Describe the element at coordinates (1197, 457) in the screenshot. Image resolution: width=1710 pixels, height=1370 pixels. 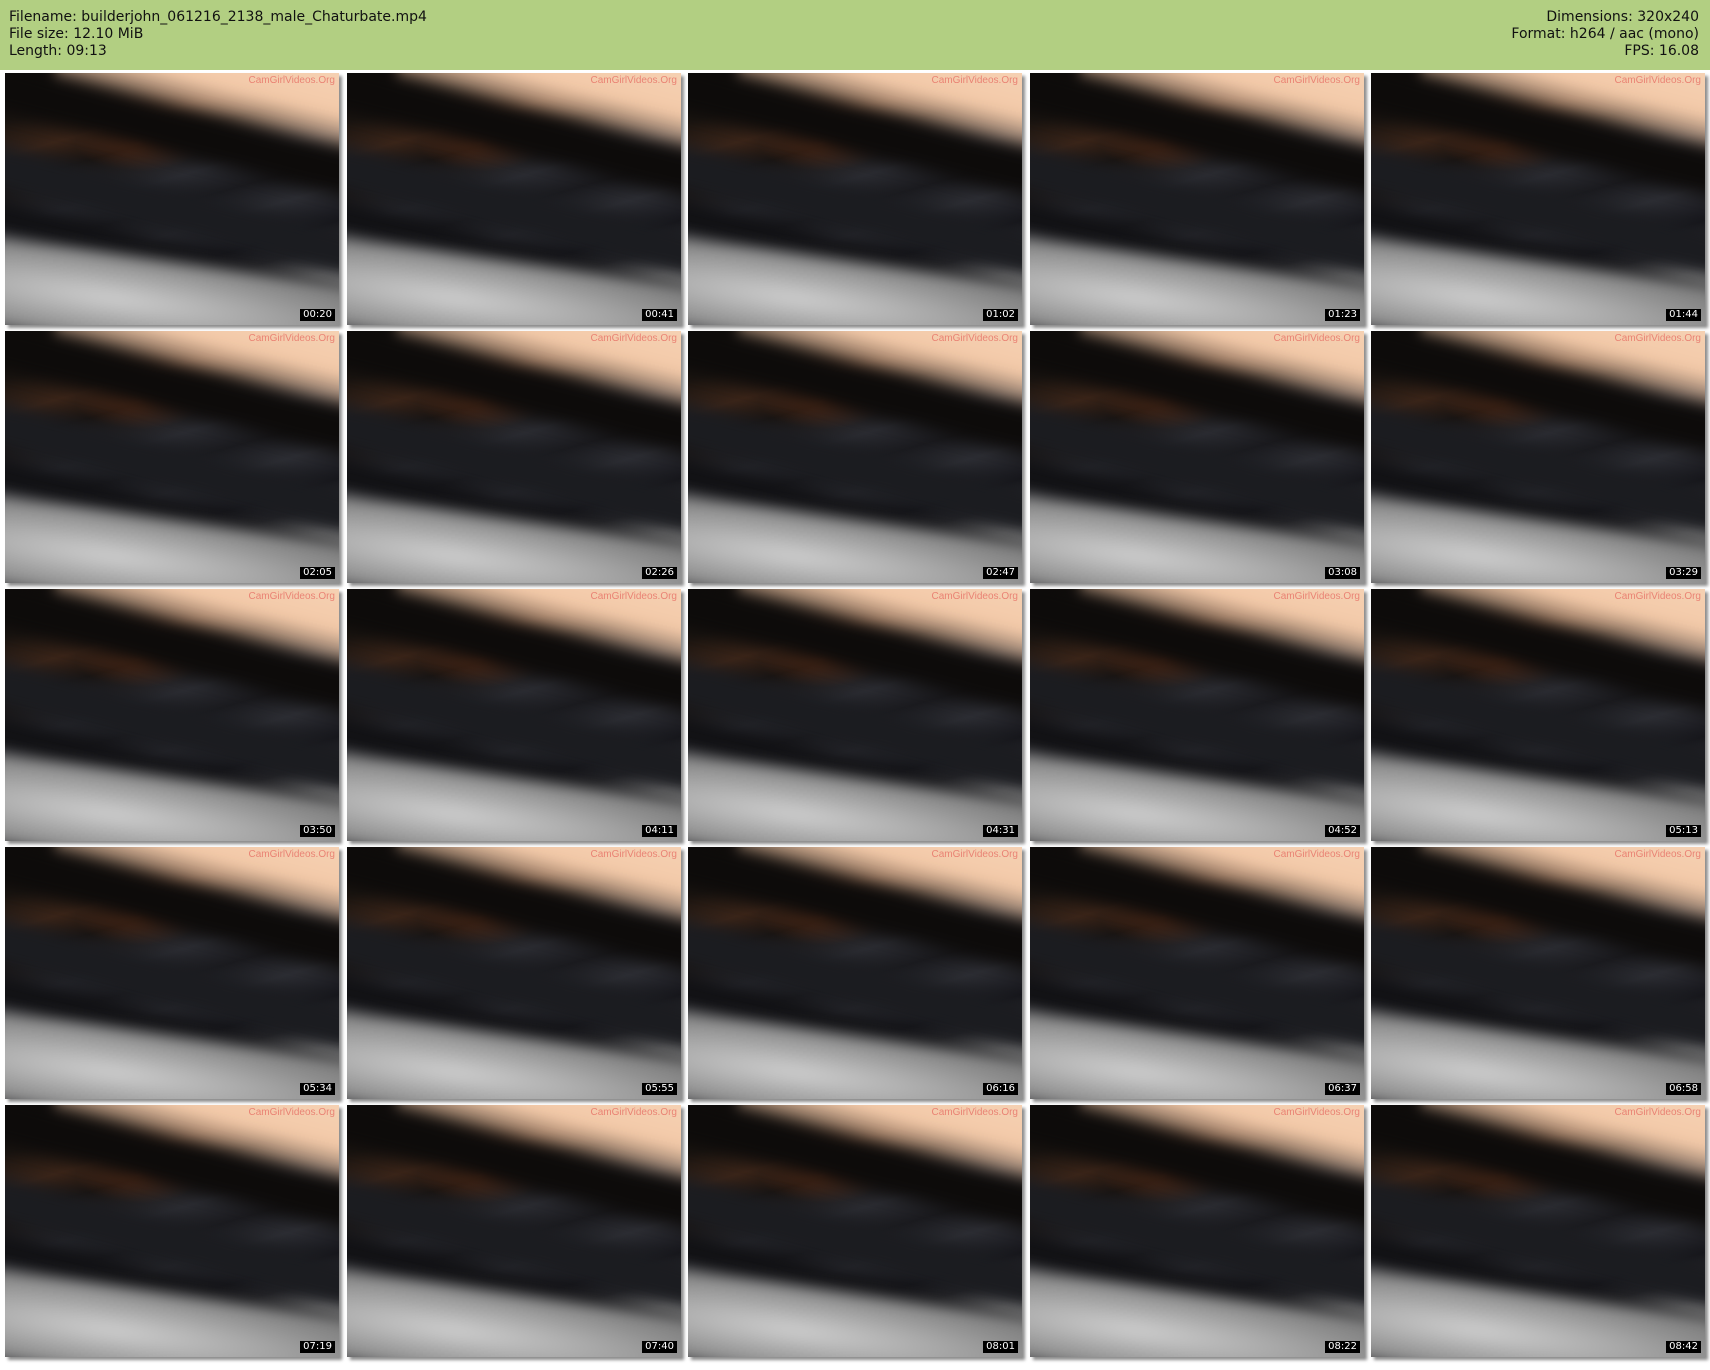
I see `video-thumbnail: CamGirlVideos.Org 03:08` at that location.